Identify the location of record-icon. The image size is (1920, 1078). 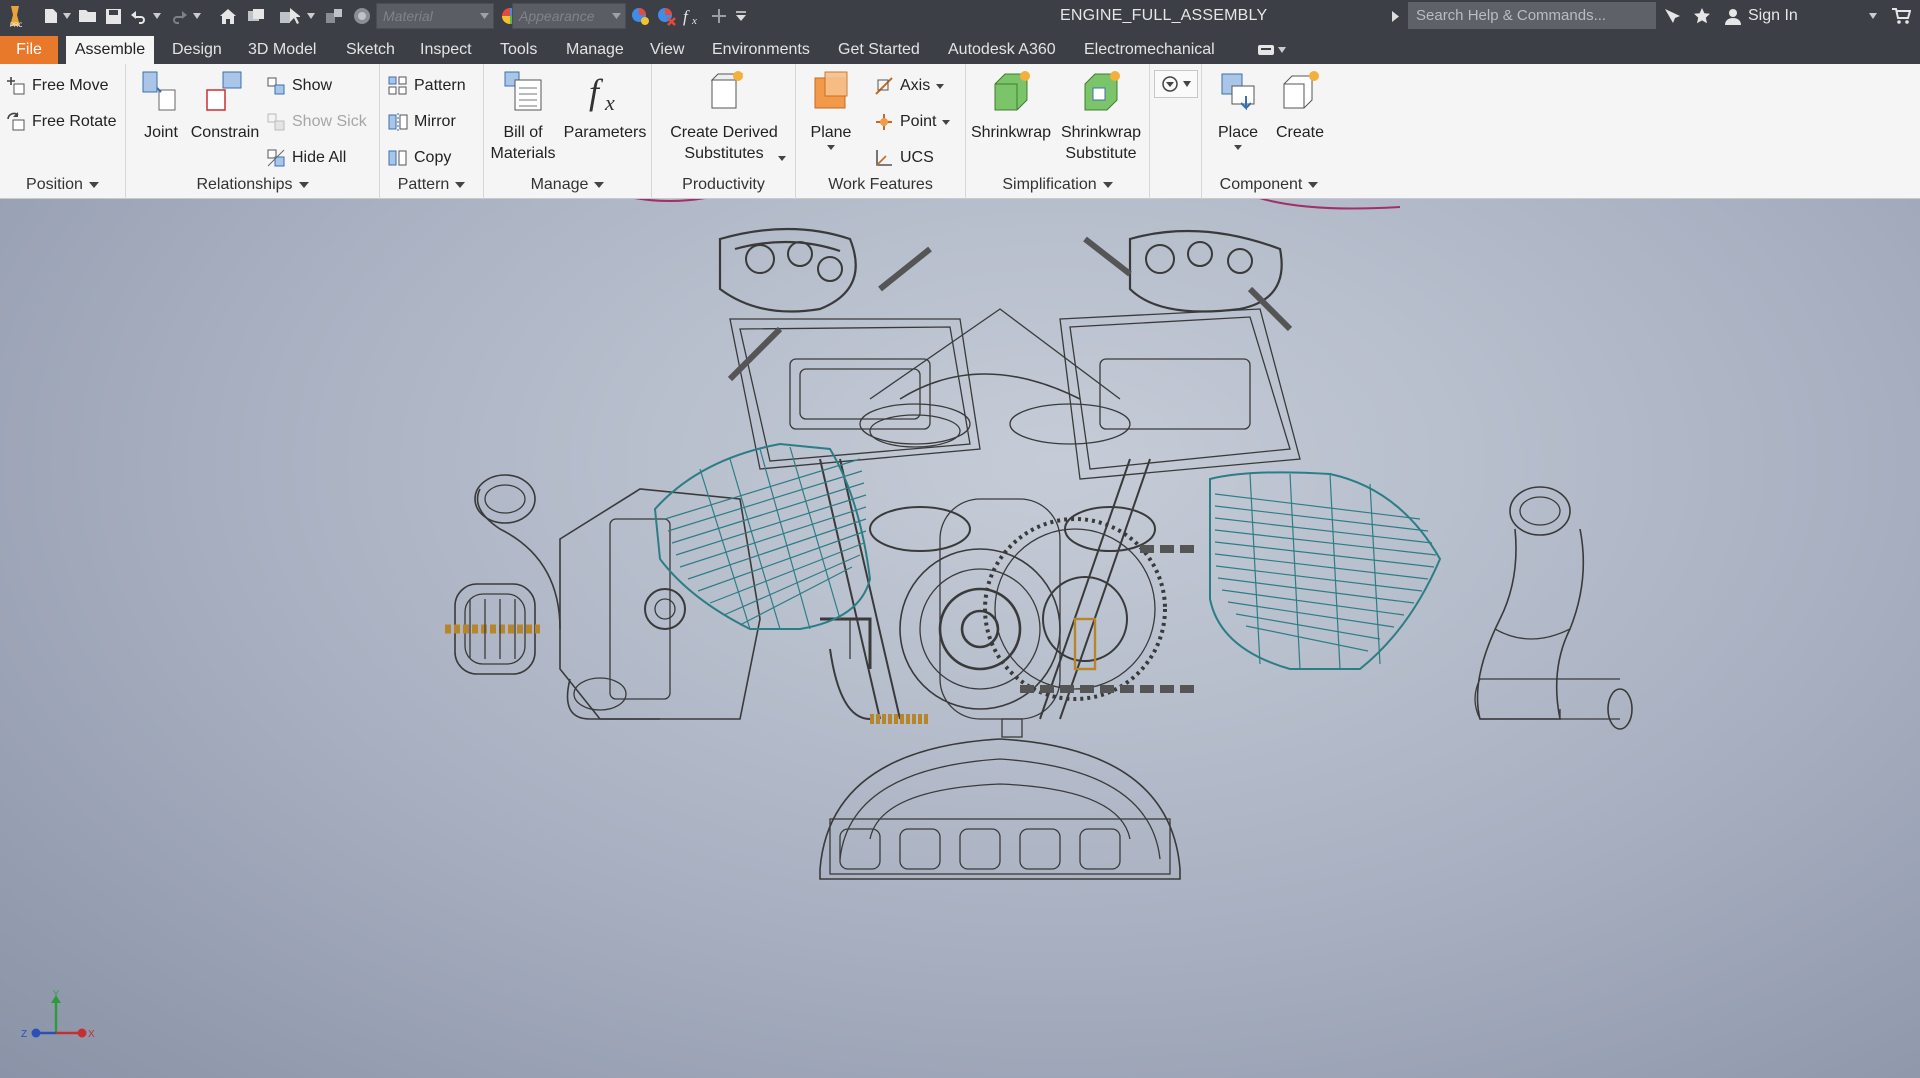
(1170, 84).